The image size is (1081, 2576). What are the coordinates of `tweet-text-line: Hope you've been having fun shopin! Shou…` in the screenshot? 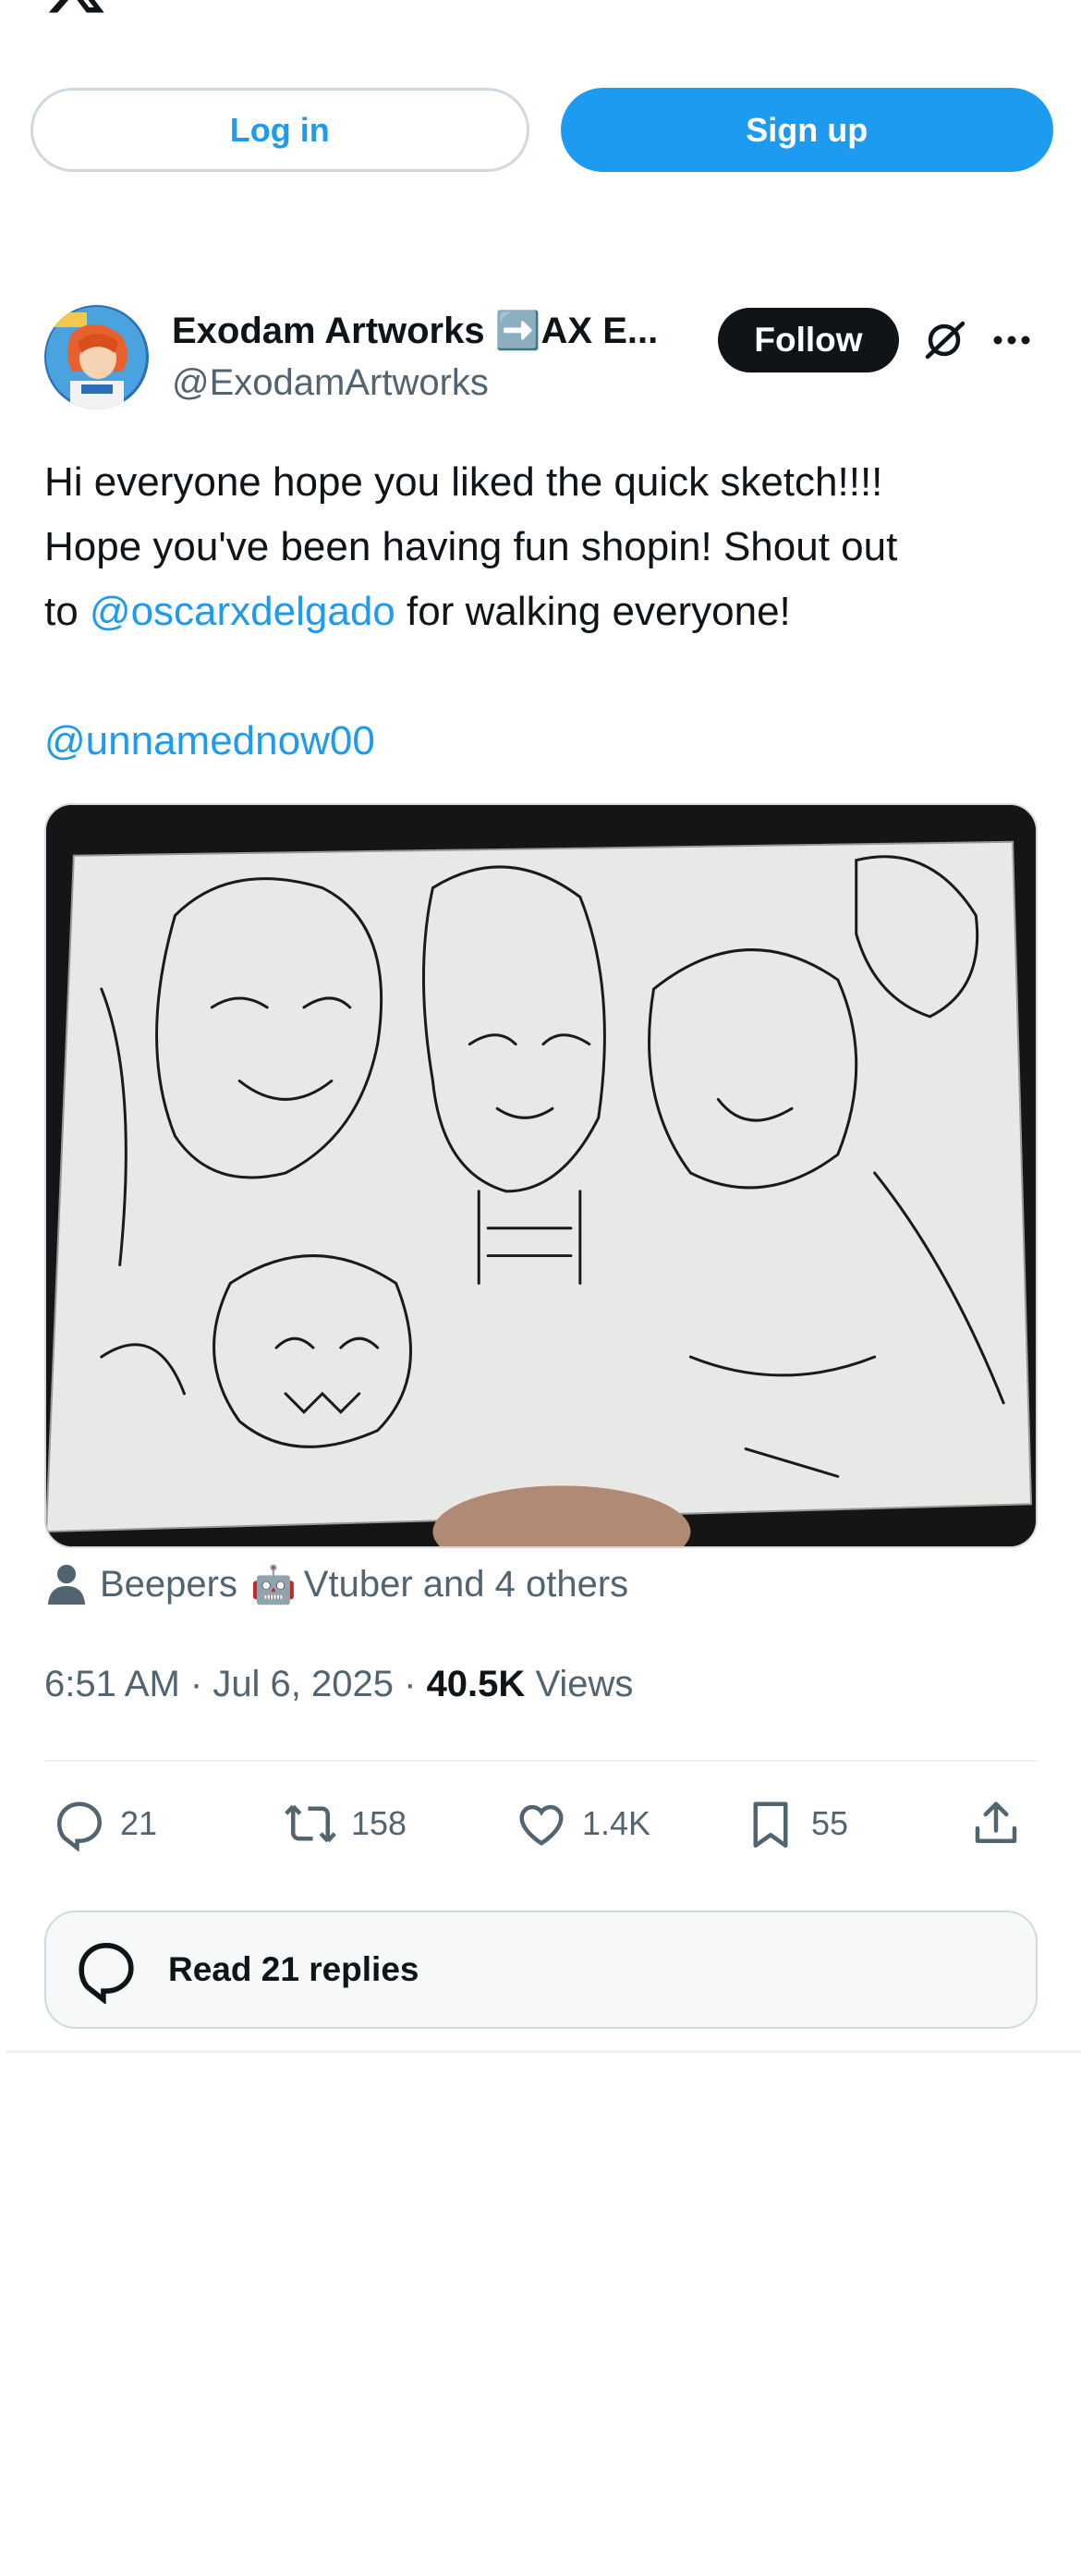 It's located at (471, 546).